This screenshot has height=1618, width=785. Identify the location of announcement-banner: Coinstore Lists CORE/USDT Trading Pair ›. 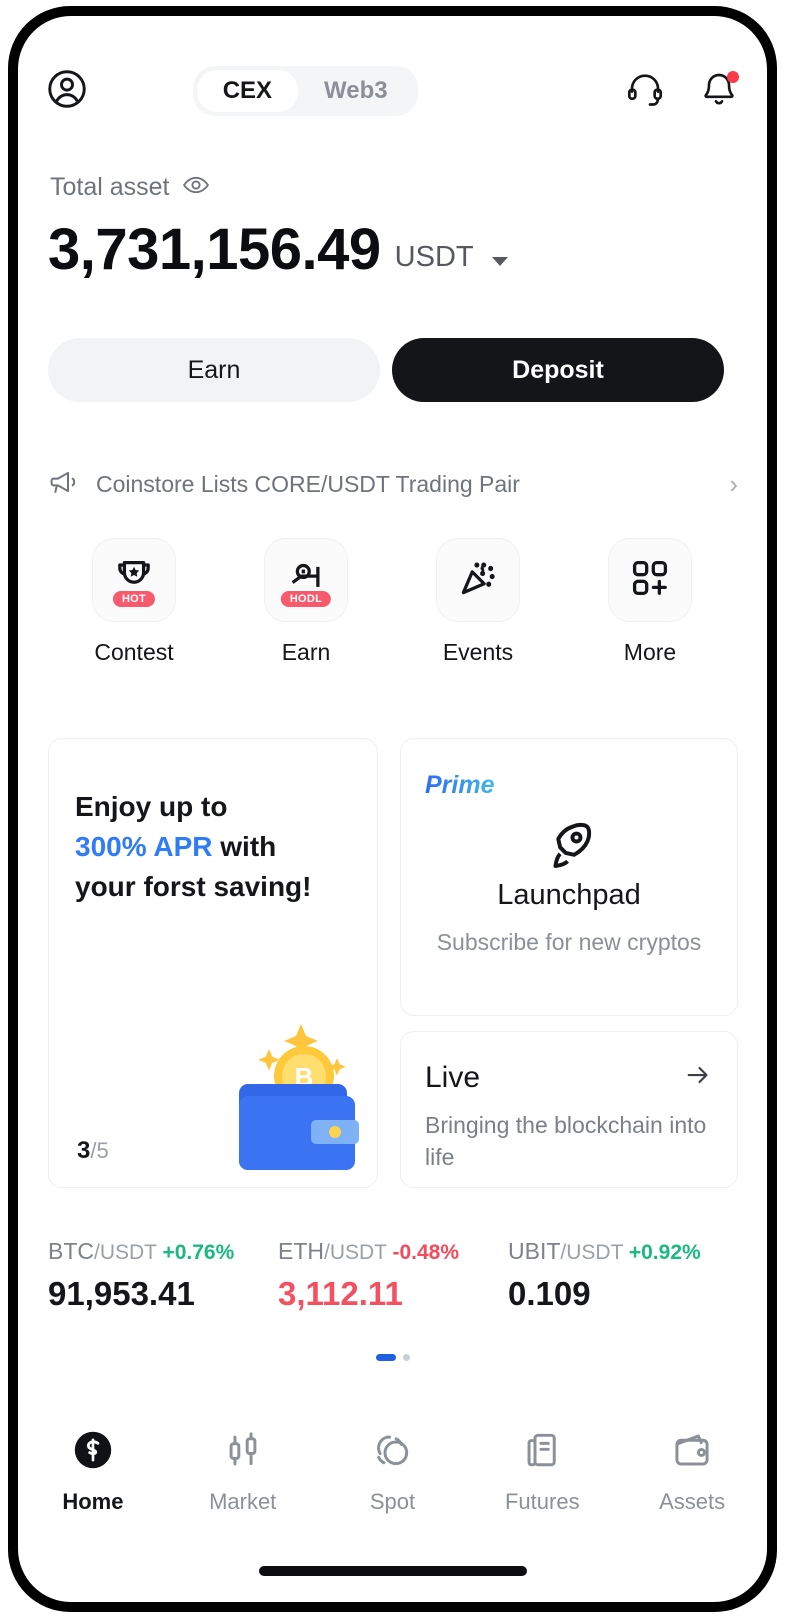
(393, 484).